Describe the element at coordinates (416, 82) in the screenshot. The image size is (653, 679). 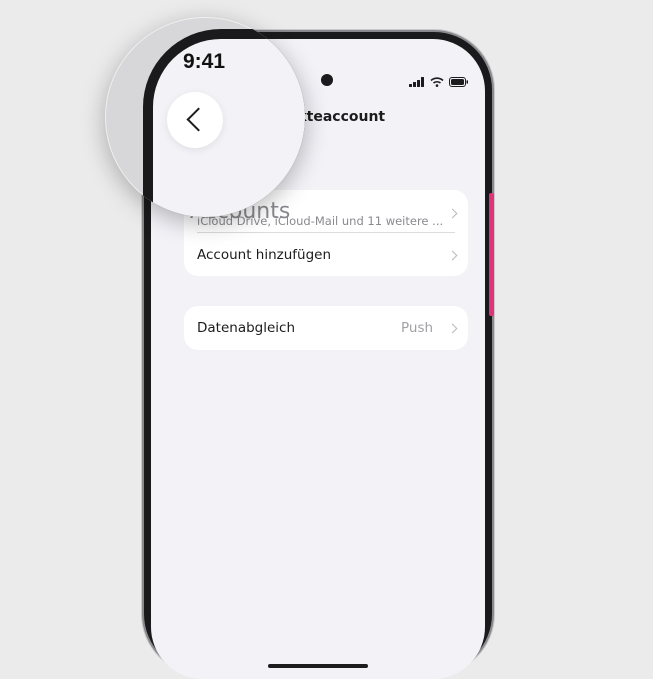
I see `cellular-signal-icon` at that location.